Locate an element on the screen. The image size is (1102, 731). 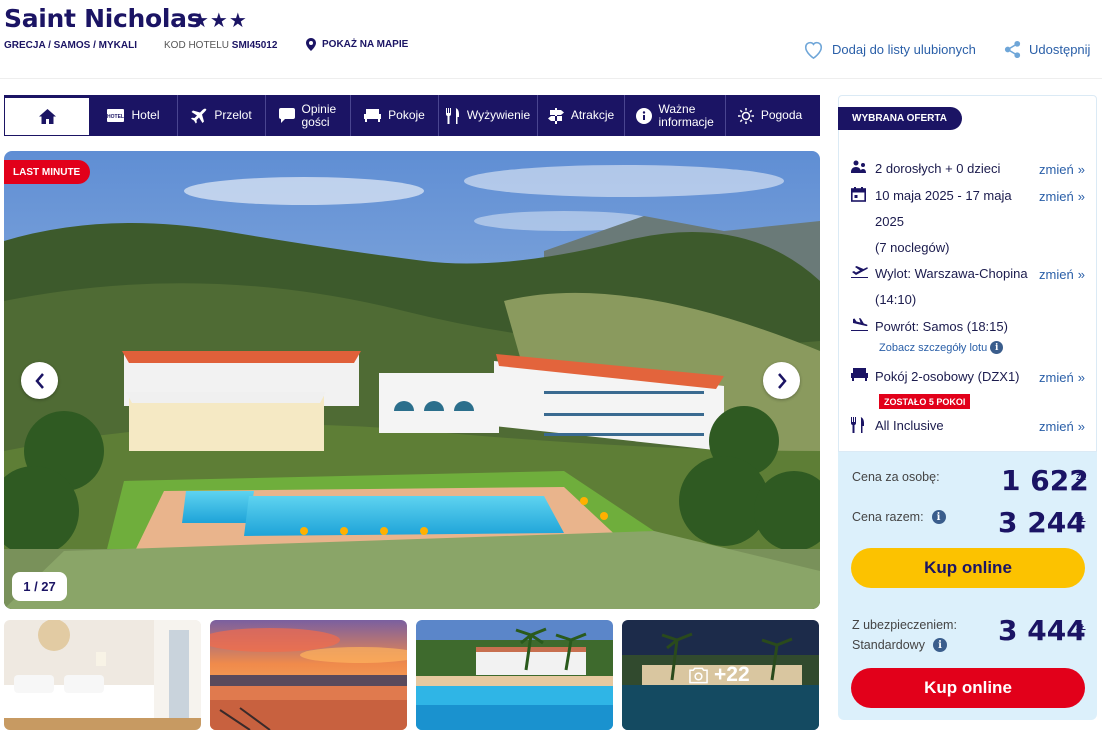
more-photos-count: +22 is located at coordinates (732, 674).